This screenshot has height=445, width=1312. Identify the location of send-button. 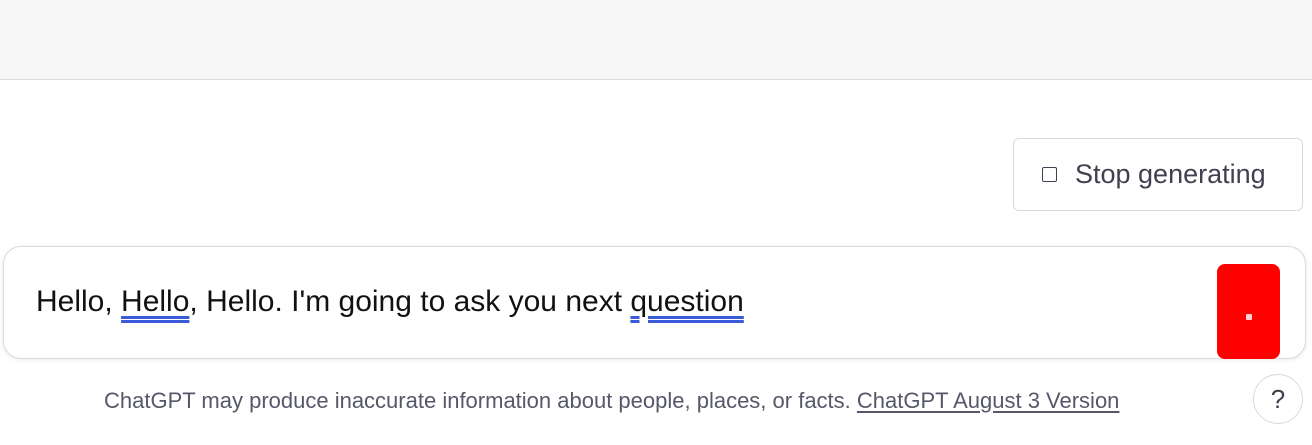
(1248, 311).